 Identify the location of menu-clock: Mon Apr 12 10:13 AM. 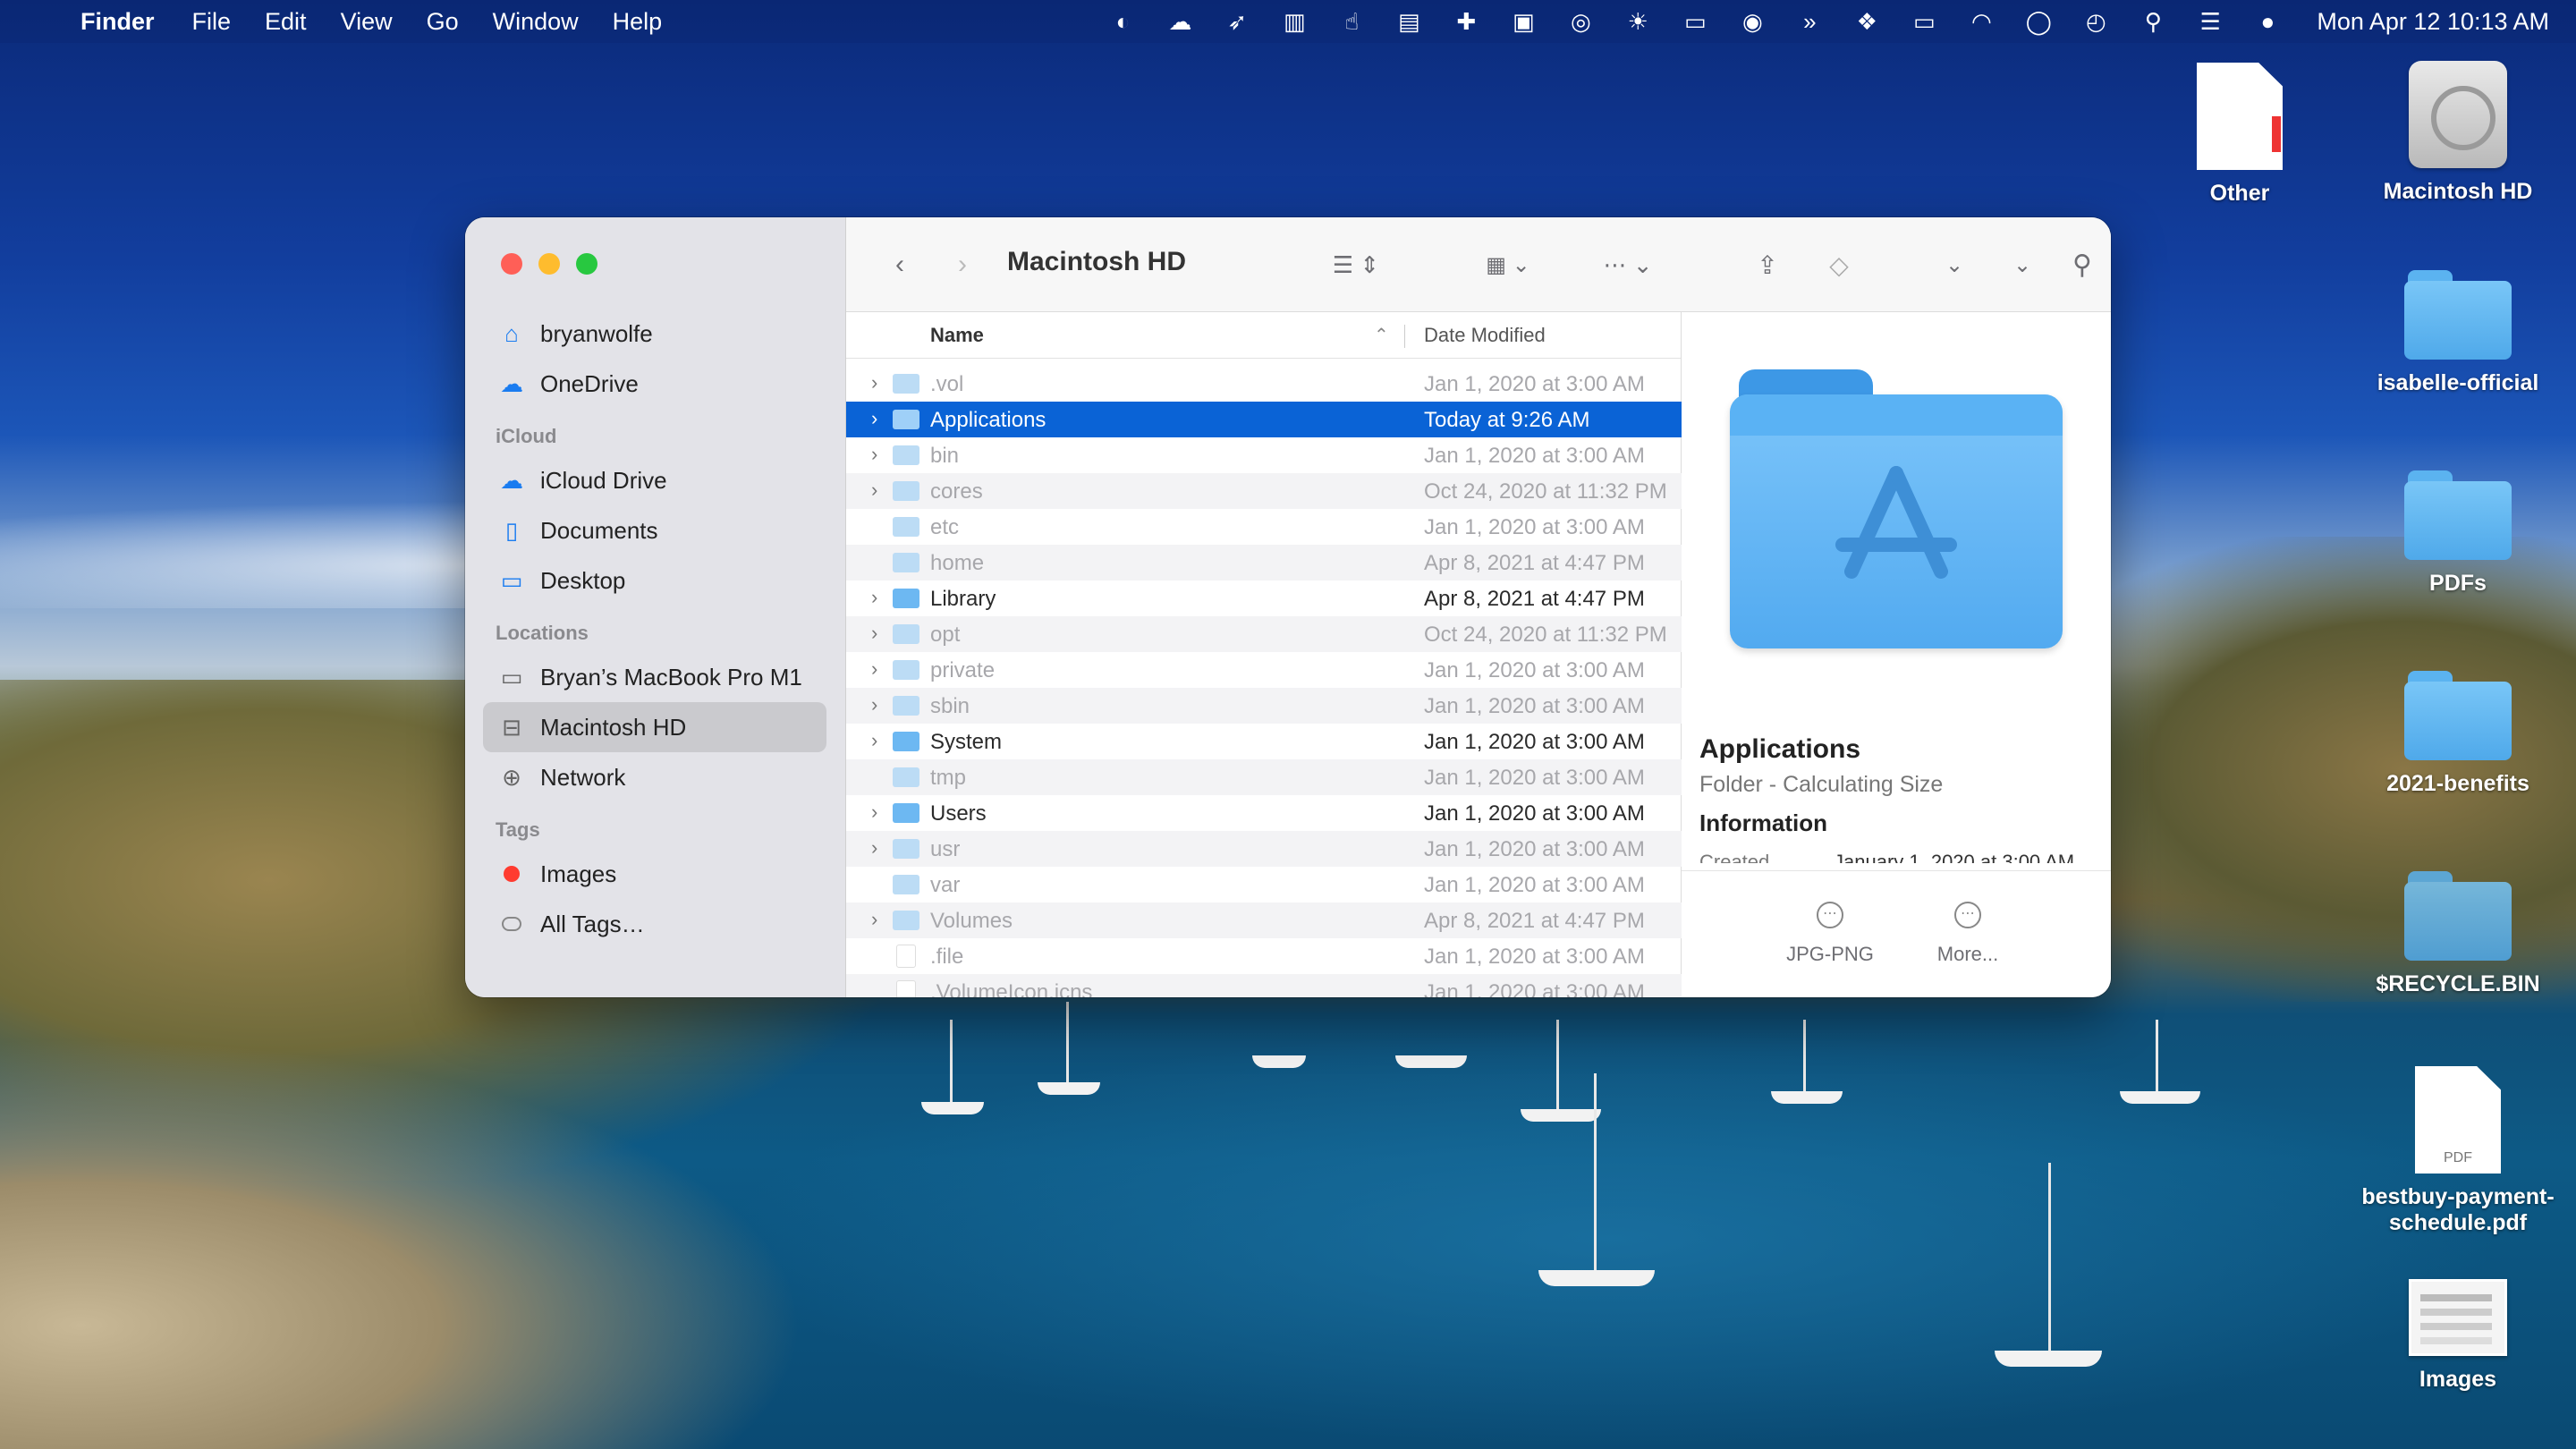
(2433, 22).